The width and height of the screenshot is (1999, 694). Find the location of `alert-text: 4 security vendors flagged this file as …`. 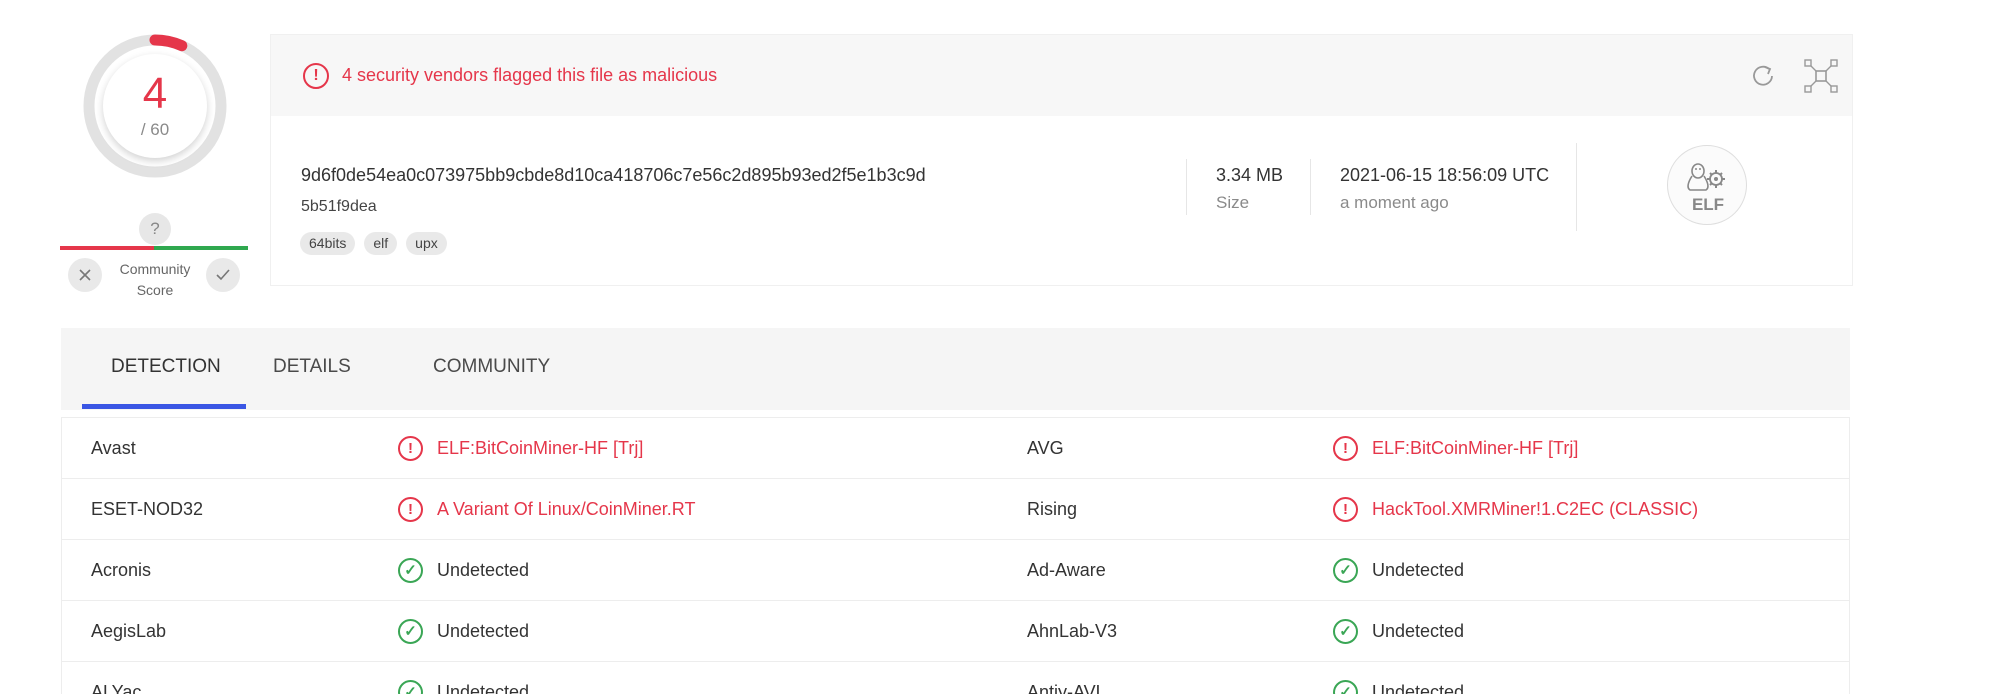

alert-text: 4 security vendors flagged this file as … is located at coordinates (530, 75).